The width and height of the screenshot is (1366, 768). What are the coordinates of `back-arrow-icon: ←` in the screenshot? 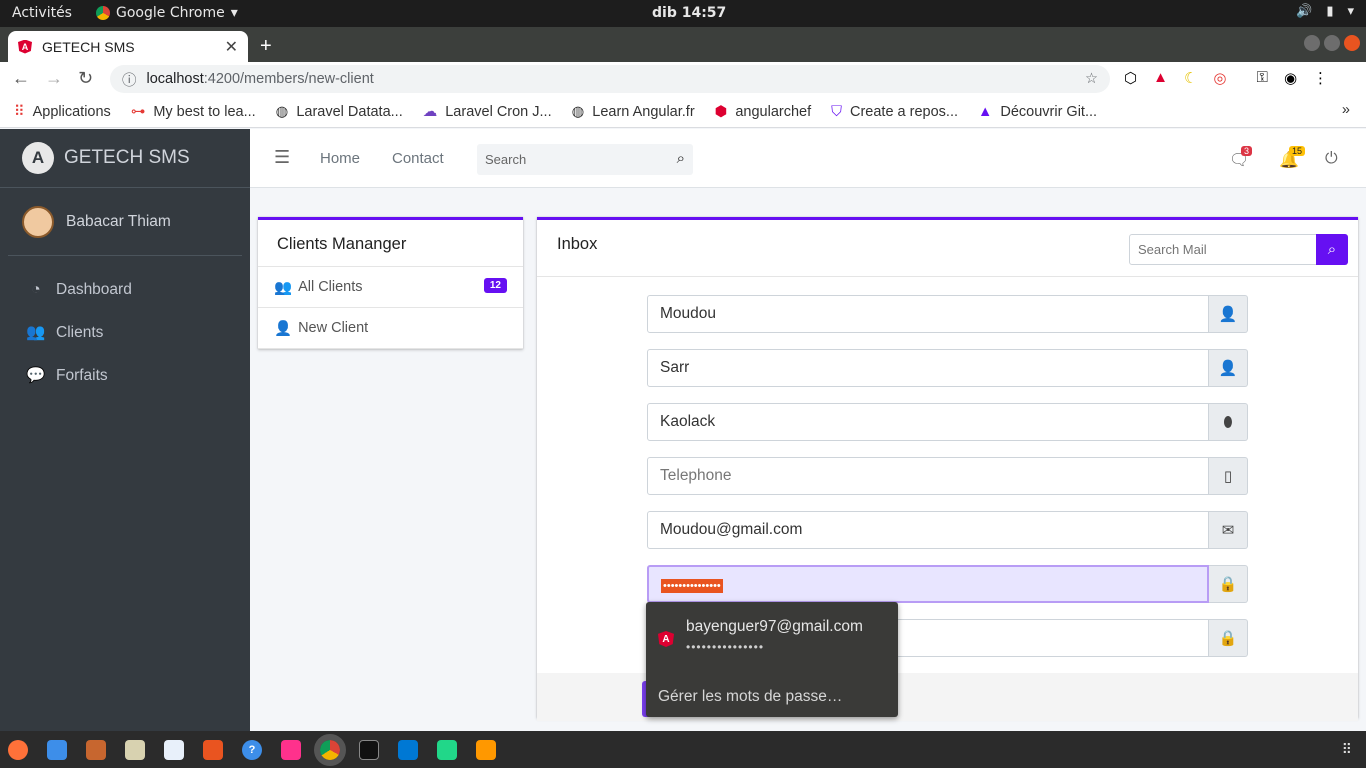 It's located at (21, 78).